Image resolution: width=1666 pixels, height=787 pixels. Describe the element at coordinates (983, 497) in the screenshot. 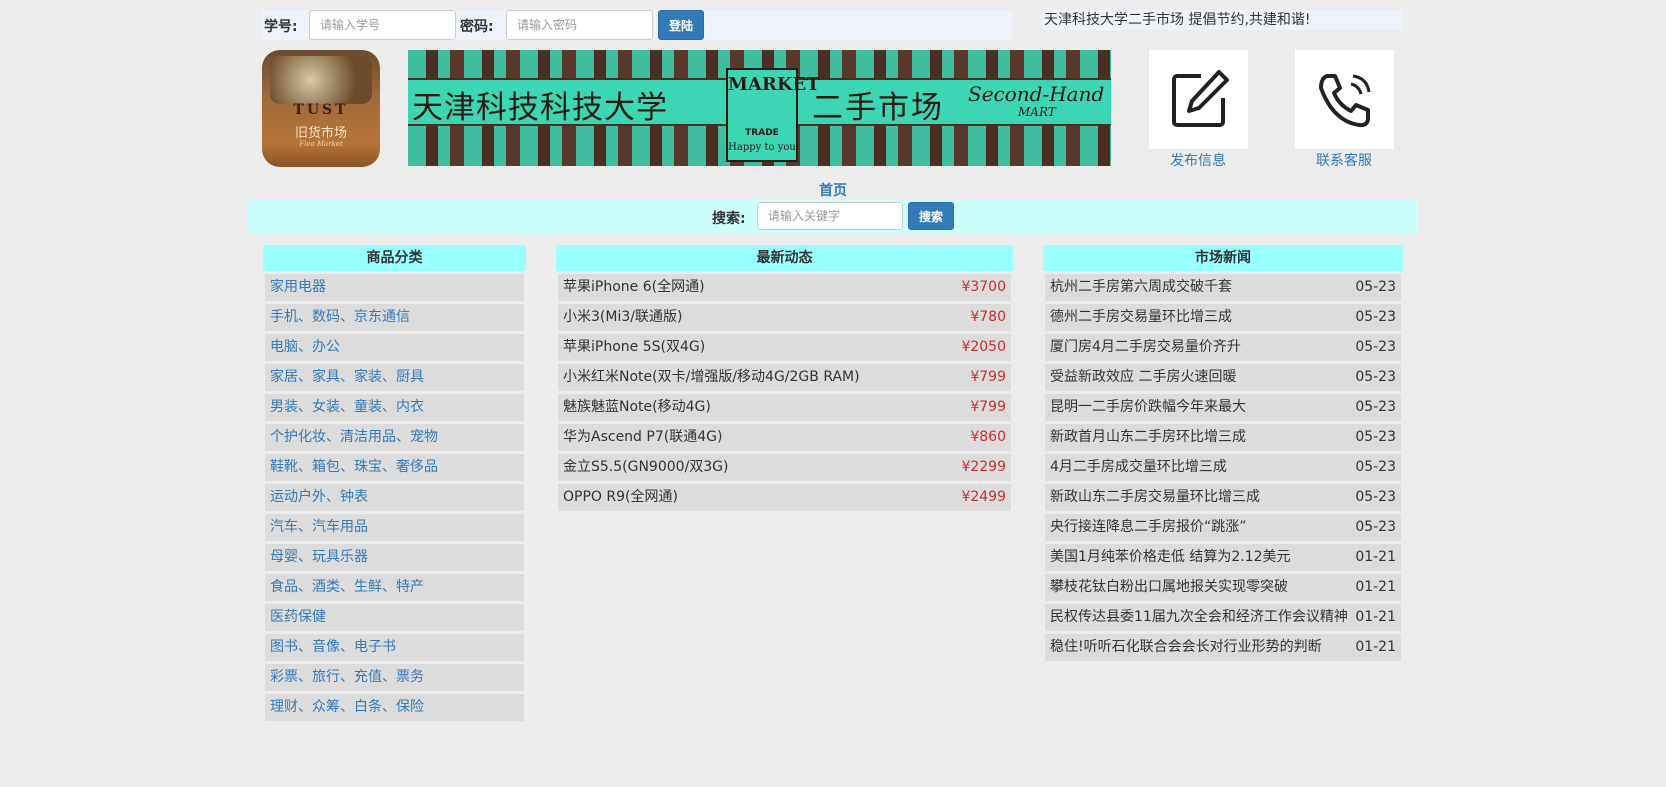

I see `product-price: ¥2499` at that location.